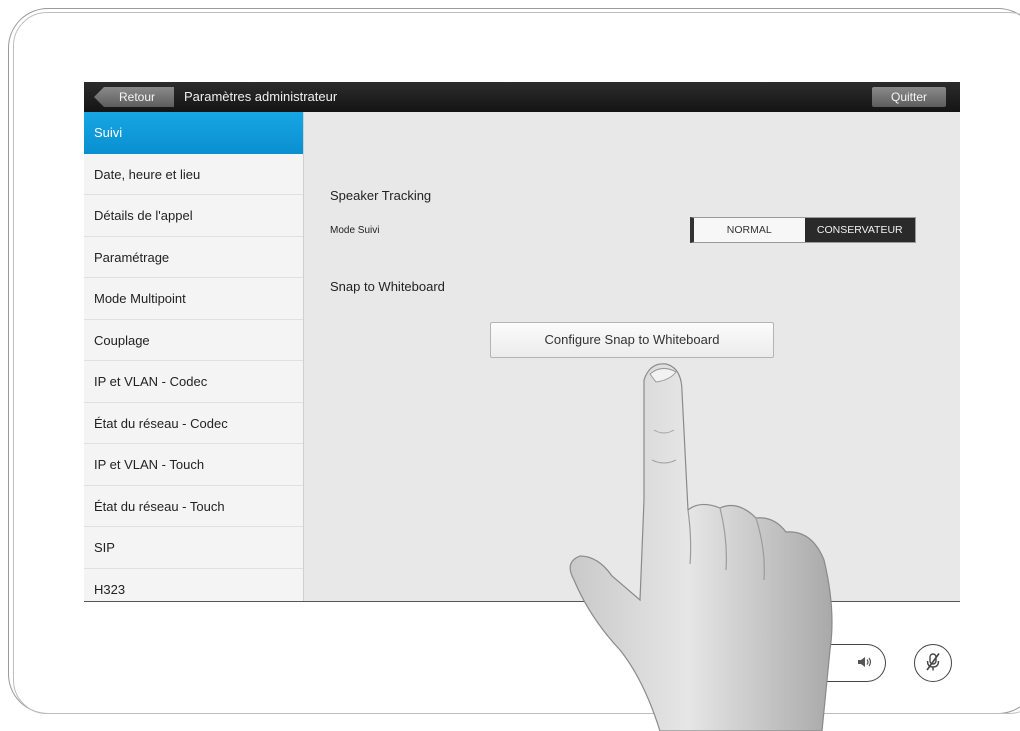 The height and width of the screenshot is (731, 1020). I want to click on sidebar-item-suivi: Suivi, so click(193, 133).